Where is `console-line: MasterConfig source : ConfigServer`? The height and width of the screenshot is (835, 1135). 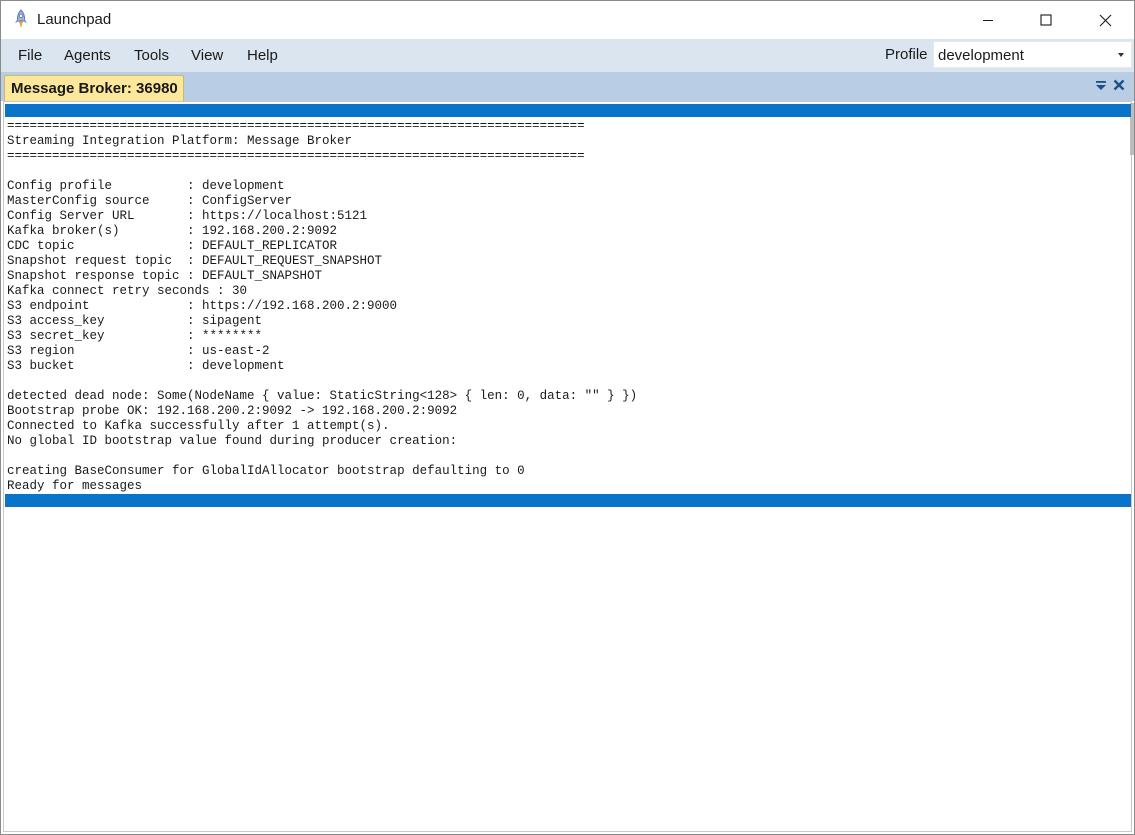
console-line: MasterConfig source : ConfigServer is located at coordinates (150, 201).